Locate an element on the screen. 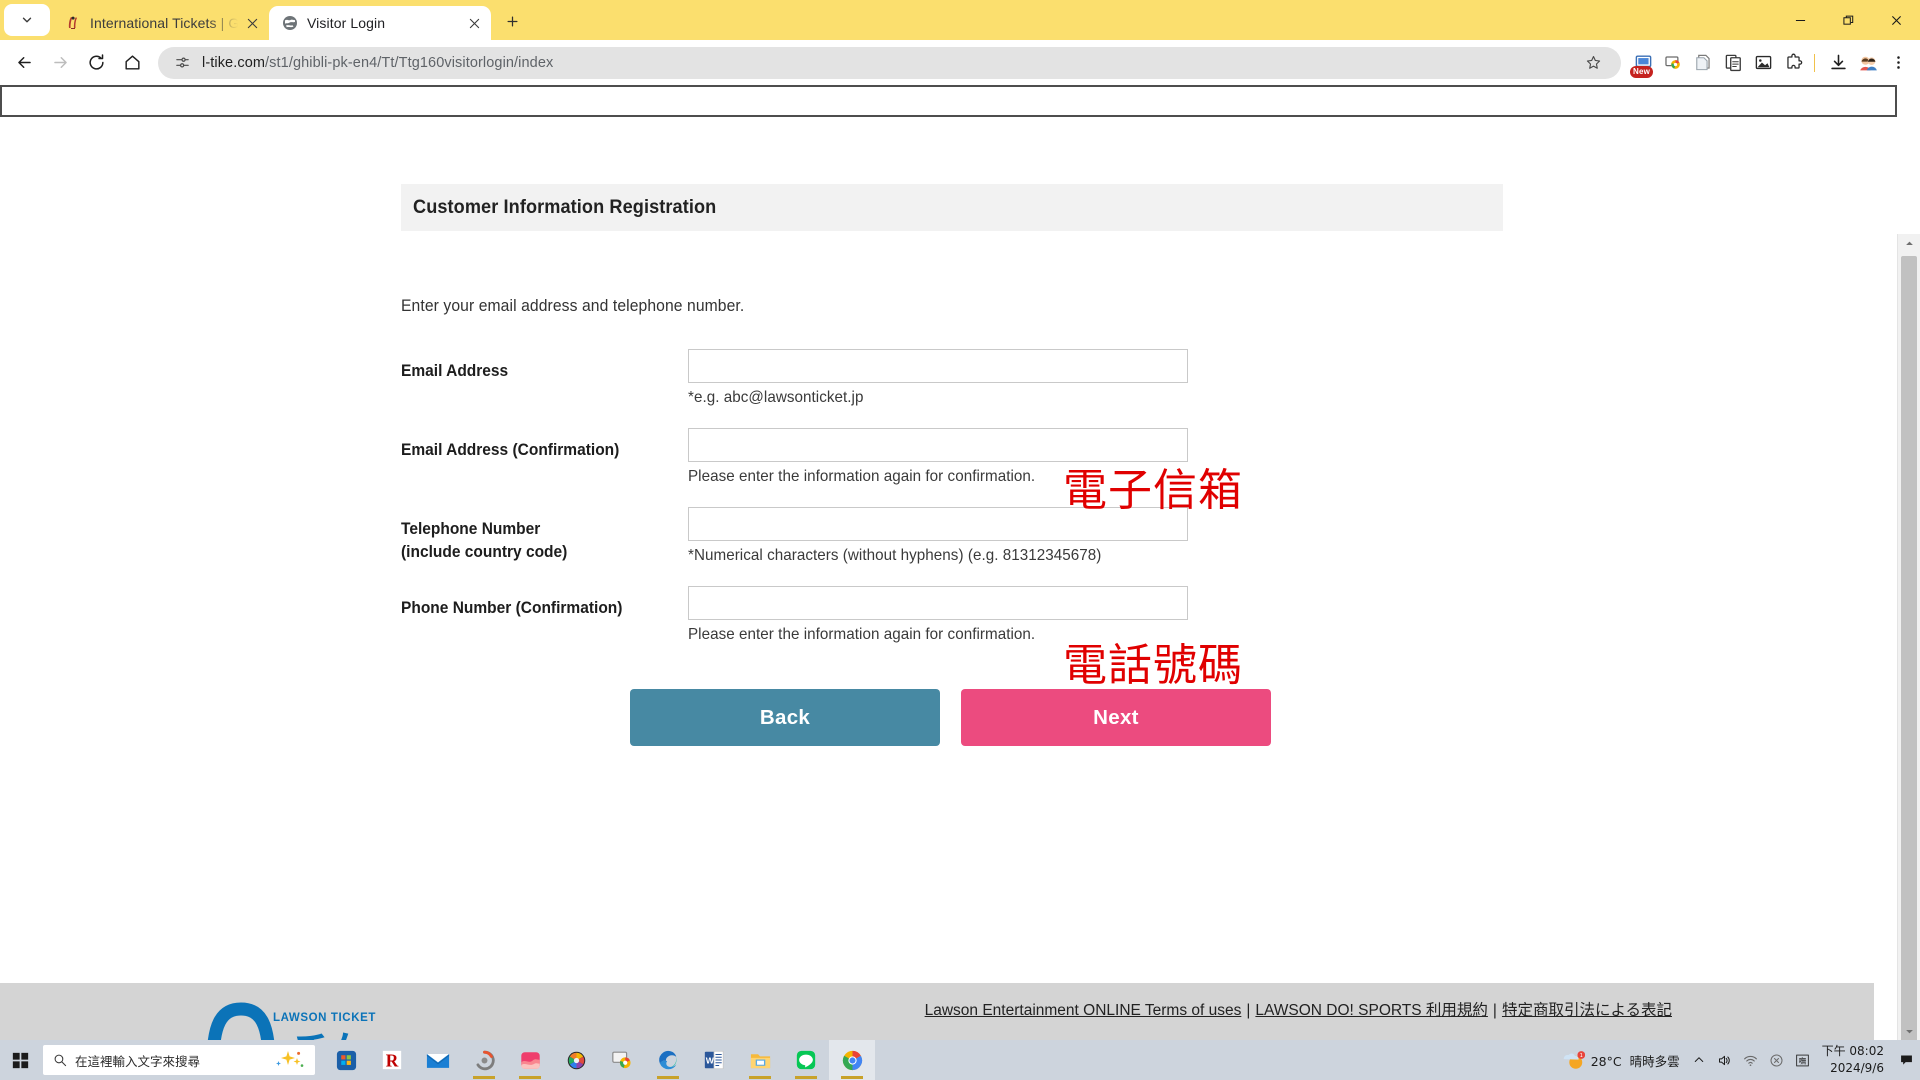 This screenshot has width=1920, height=1080. profile-avatar-button is located at coordinates (1868, 63).